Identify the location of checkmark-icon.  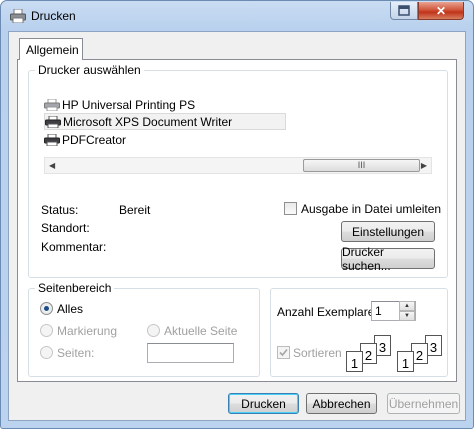
(283, 352).